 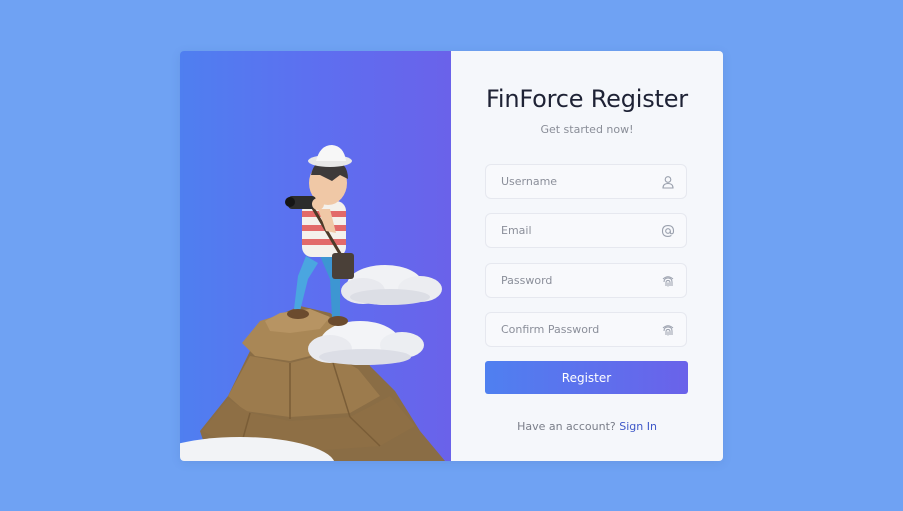 What do you see at coordinates (587, 99) in the screenshot?
I see `page-title: FinForce Register` at bounding box center [587, 99].